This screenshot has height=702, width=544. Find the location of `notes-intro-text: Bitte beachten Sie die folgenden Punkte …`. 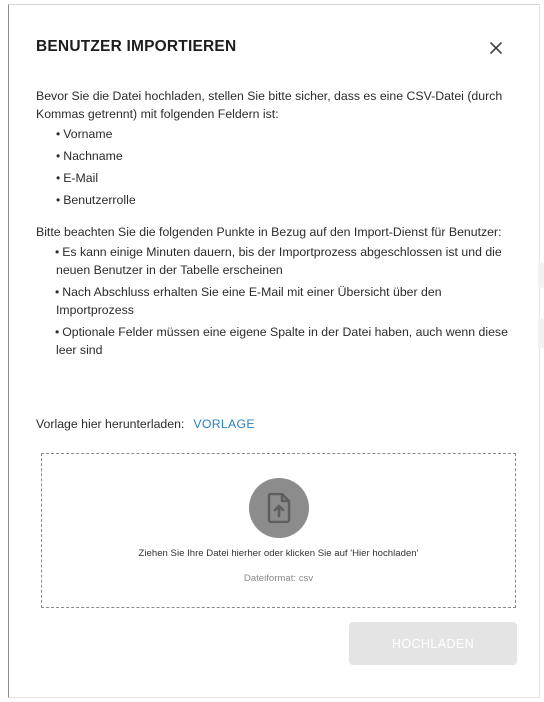

notes-intro-text: Bitte beachten Sie die folgenden Punkte … is located at coordinates (269, 232).